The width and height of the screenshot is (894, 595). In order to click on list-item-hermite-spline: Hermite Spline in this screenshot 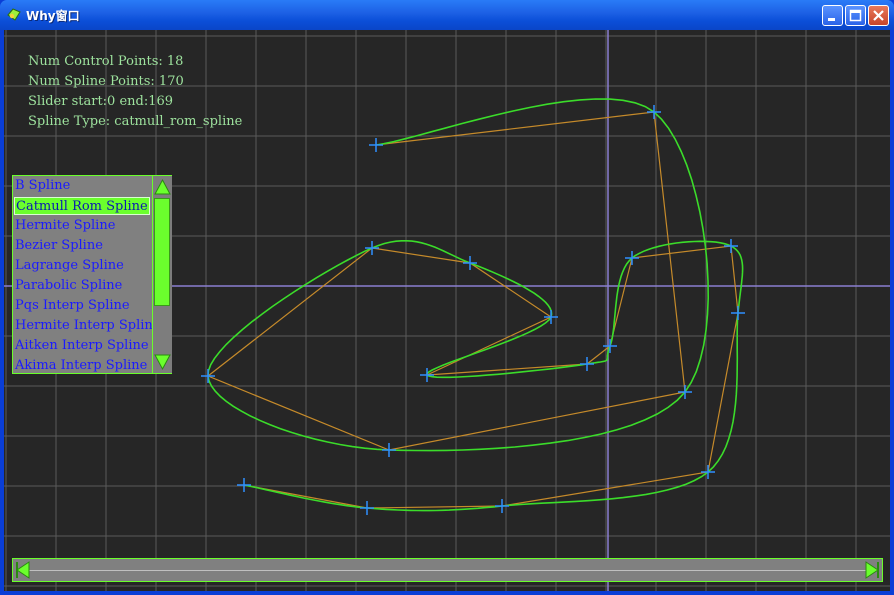, I will do `click(82, 226)`.